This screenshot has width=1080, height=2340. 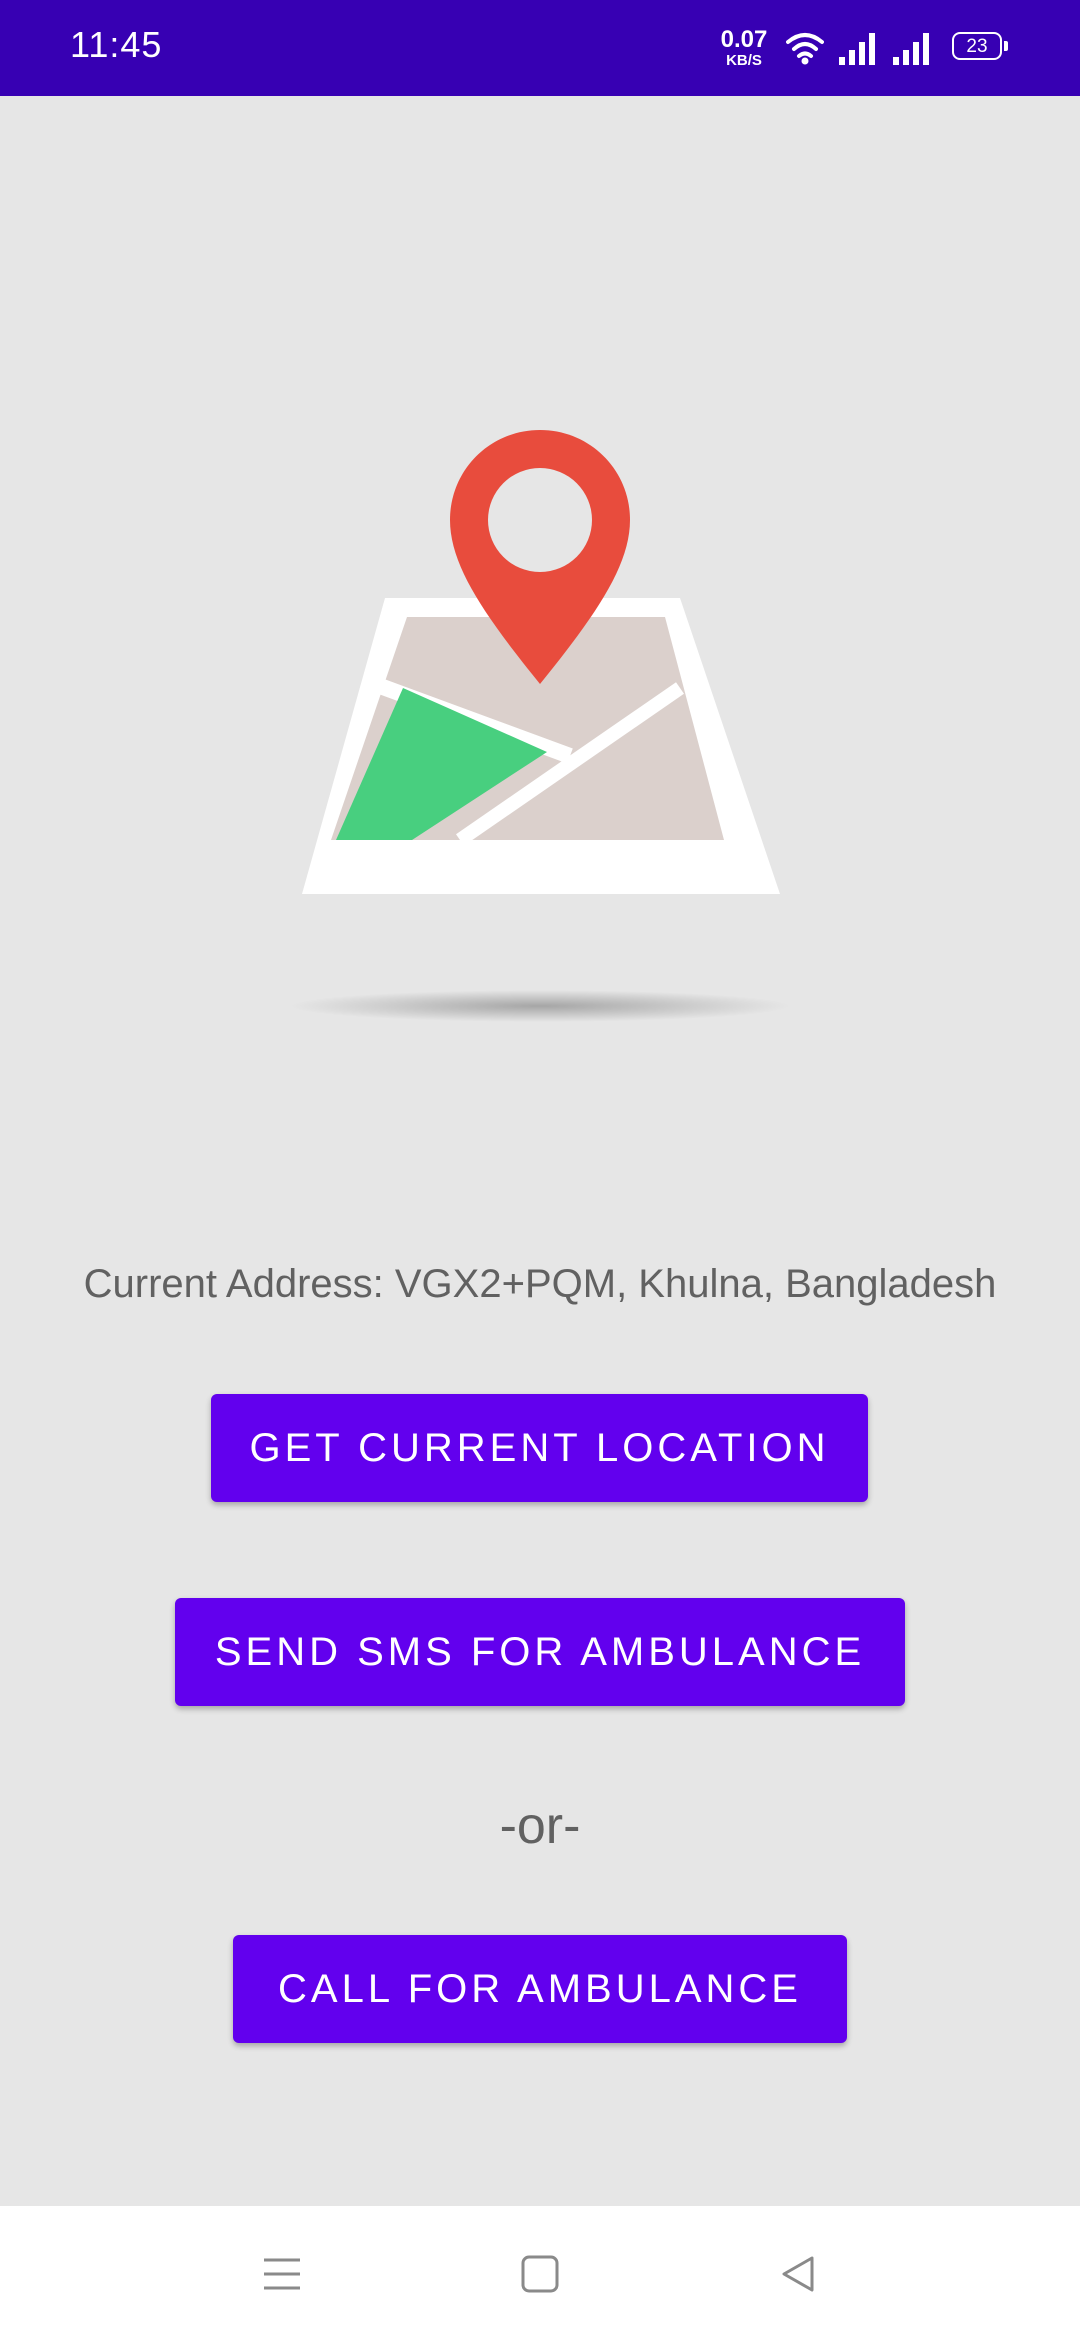 What do you see at coordinates (540, 726) in the screenshot?
I see `map-pin-illustration` at bounding box center [540, 726].